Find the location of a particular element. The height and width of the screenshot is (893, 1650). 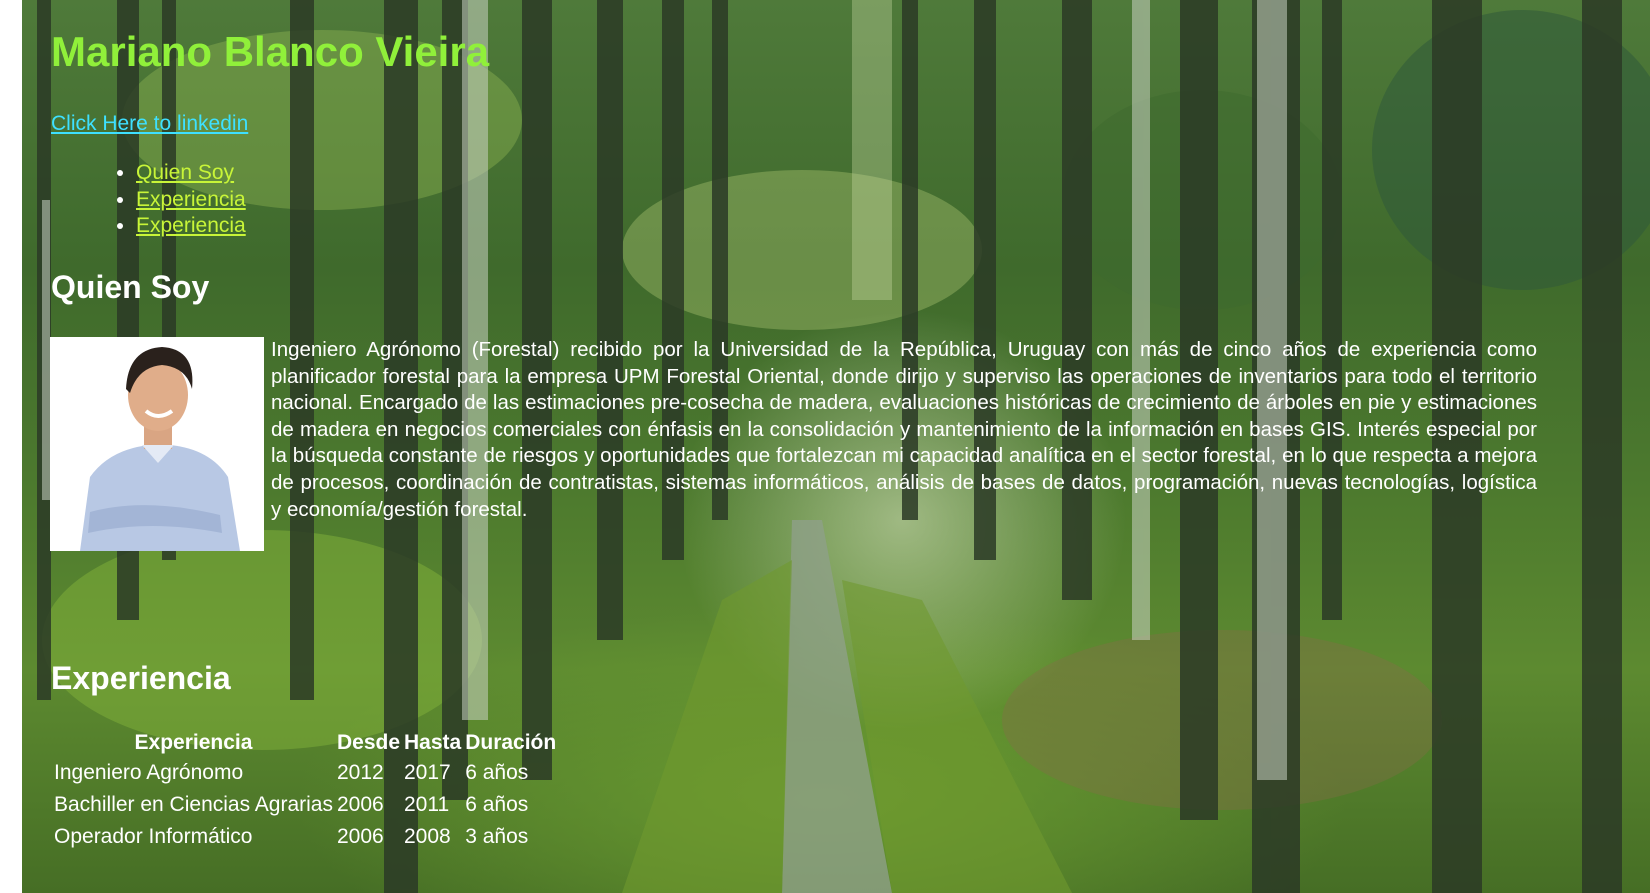

nav-link-quien-soy: Quien Soy is located at coordinates (185, 172).